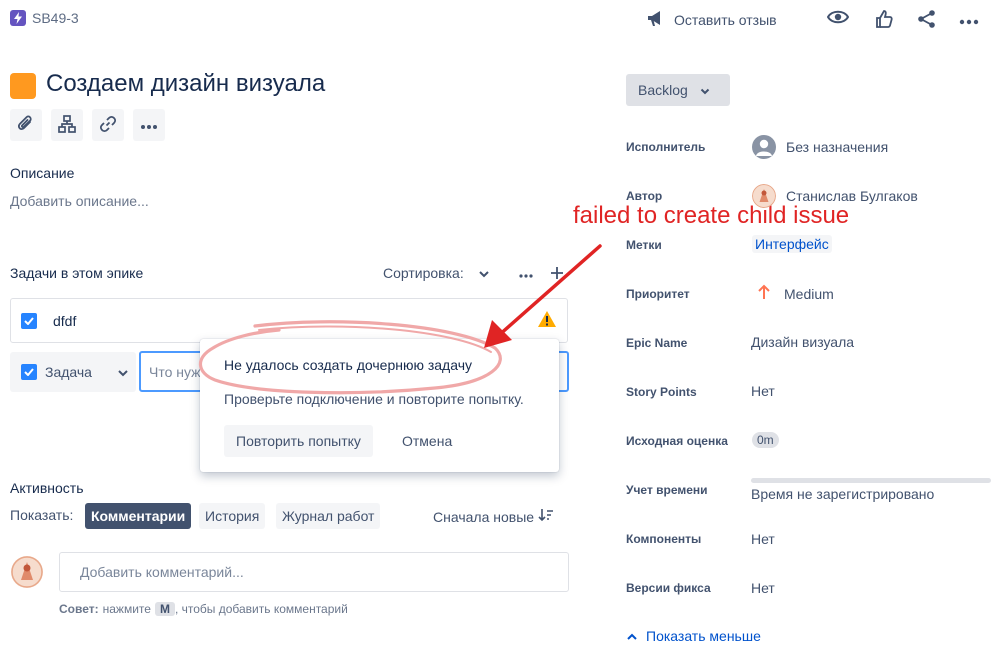  Describe the element at coordinates (632, 636) in the screenshot. I see `chevron-up-icon` at that location.